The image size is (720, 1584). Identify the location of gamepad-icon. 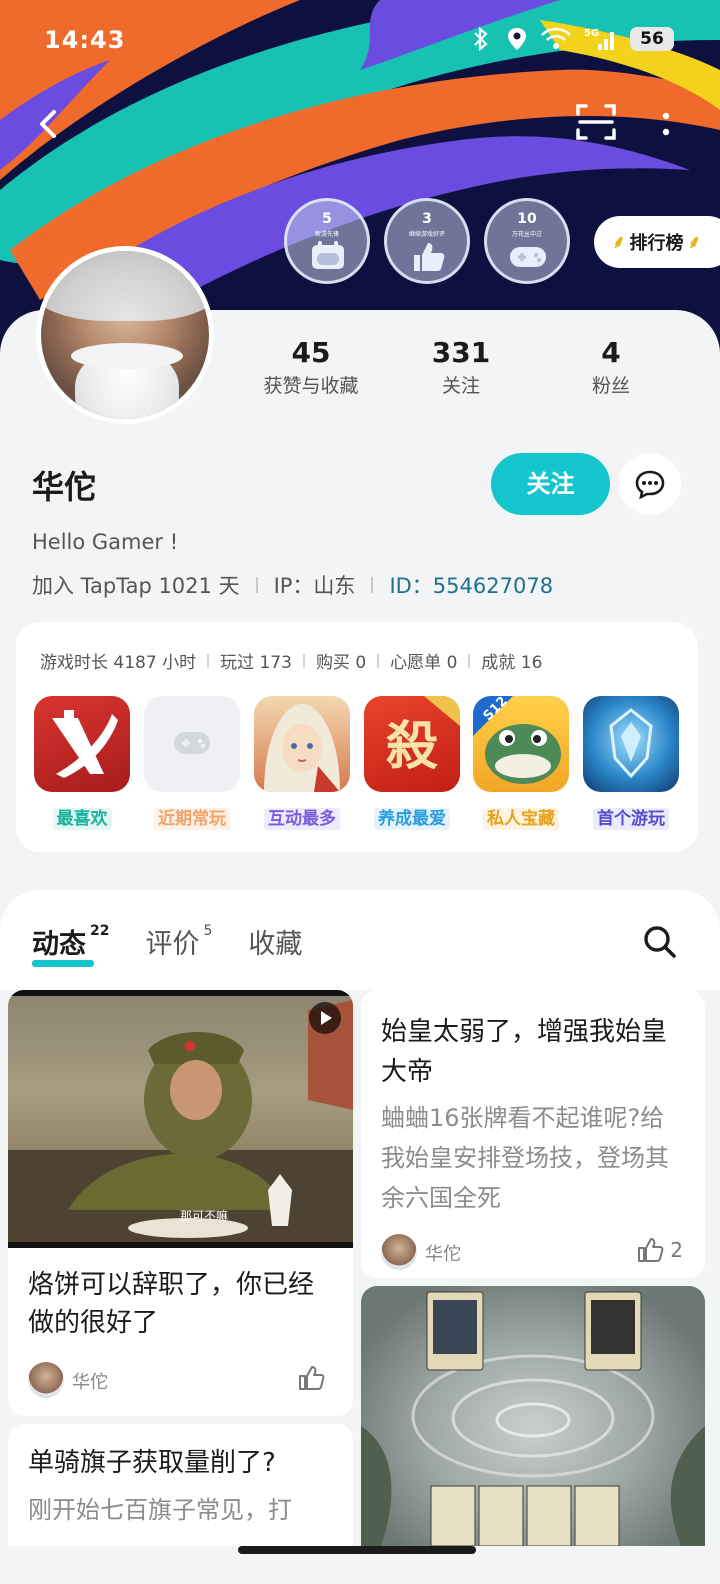
(528, 257).